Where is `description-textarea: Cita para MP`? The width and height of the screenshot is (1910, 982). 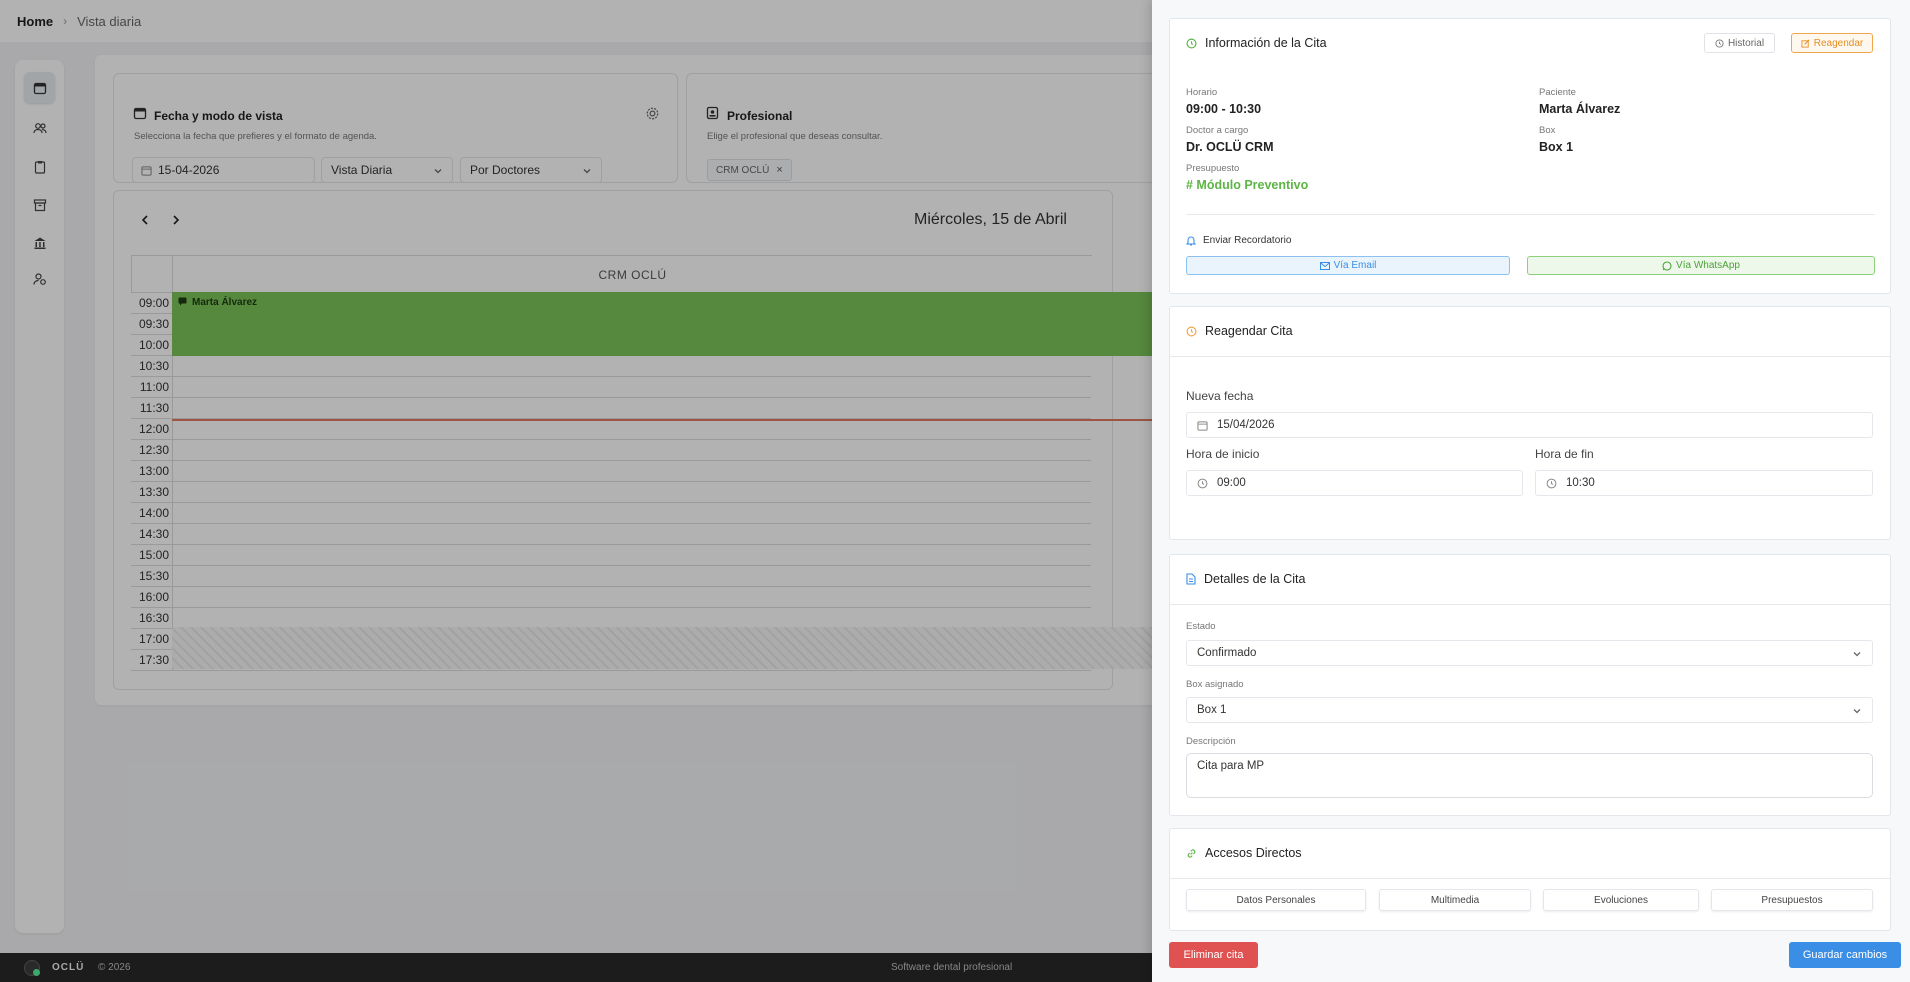 description-textarea: Cita para MP is located at coordinates (1529, 775).